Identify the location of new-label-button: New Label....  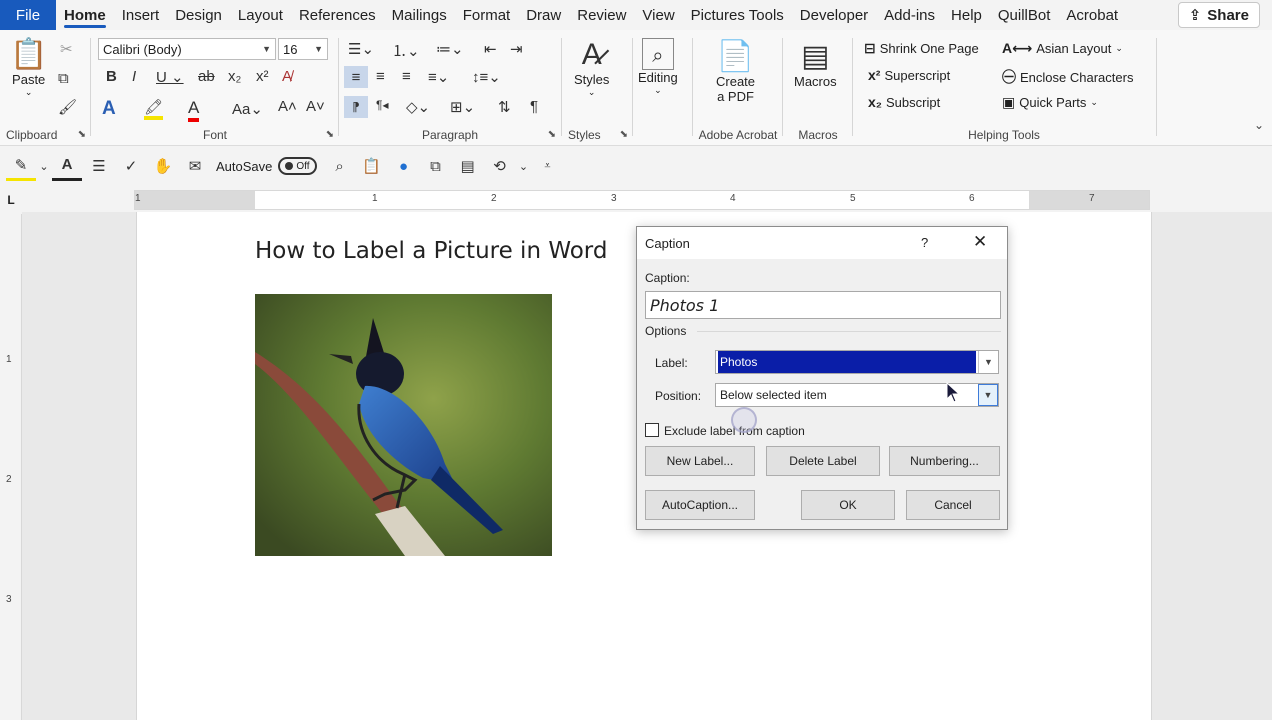
(700, 461).